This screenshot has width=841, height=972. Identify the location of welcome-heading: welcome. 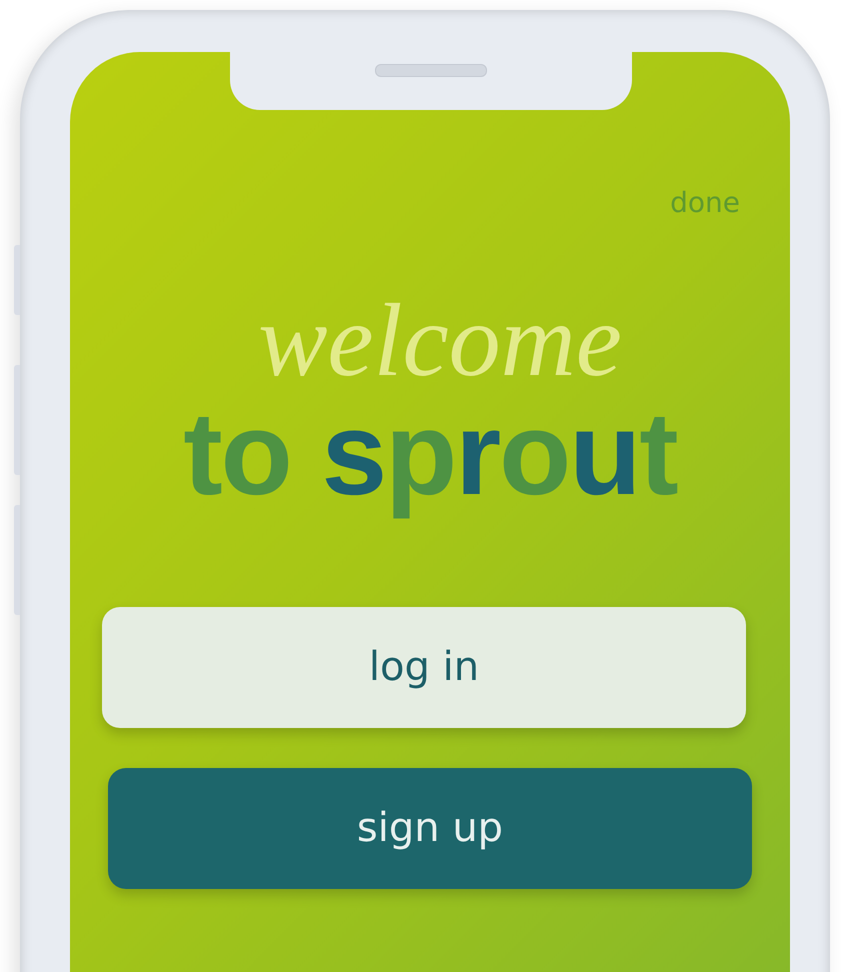
(440, 341).